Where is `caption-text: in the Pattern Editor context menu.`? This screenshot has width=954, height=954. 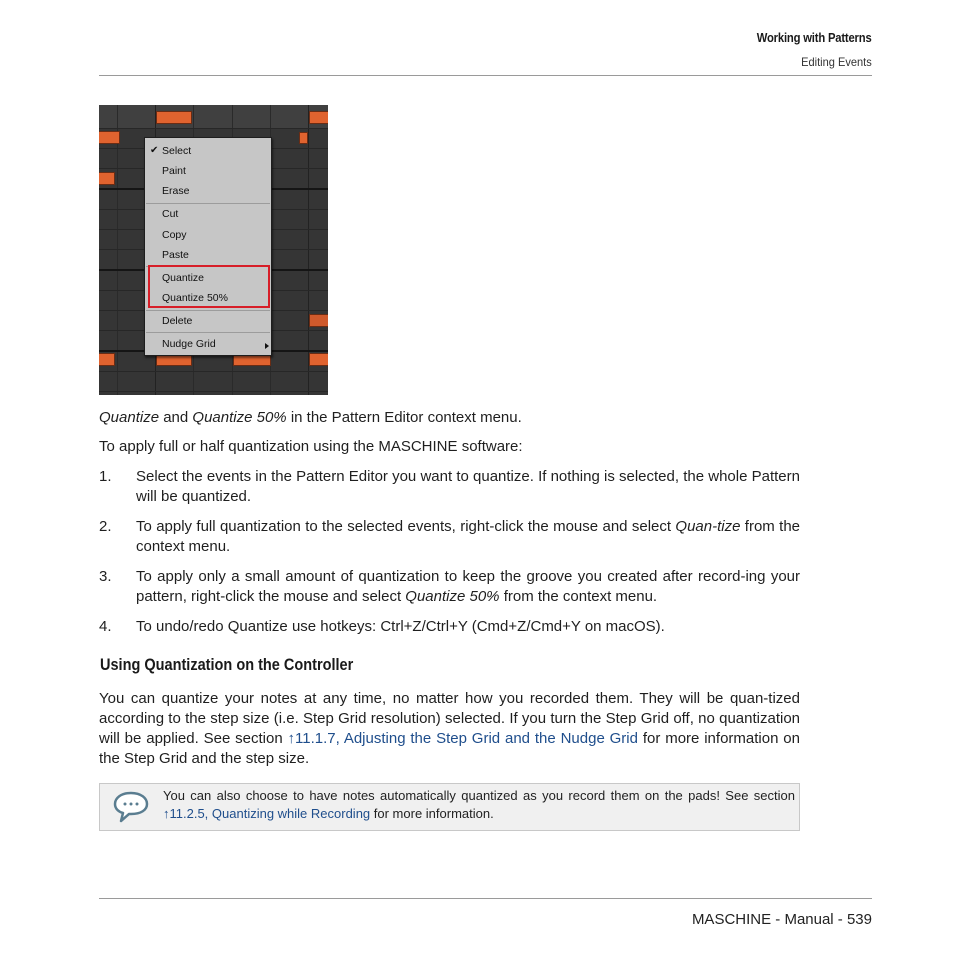
caption-text: in the Pattern Editor context menu. is located at coordinates (404, 417).